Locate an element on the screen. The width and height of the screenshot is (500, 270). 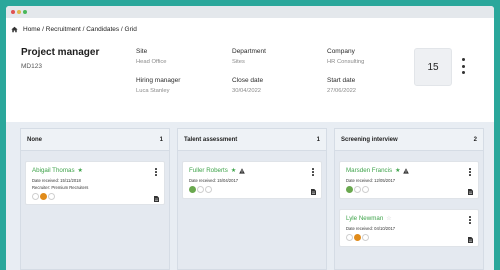
department-value: Sites is located at coordinates (238, 62).